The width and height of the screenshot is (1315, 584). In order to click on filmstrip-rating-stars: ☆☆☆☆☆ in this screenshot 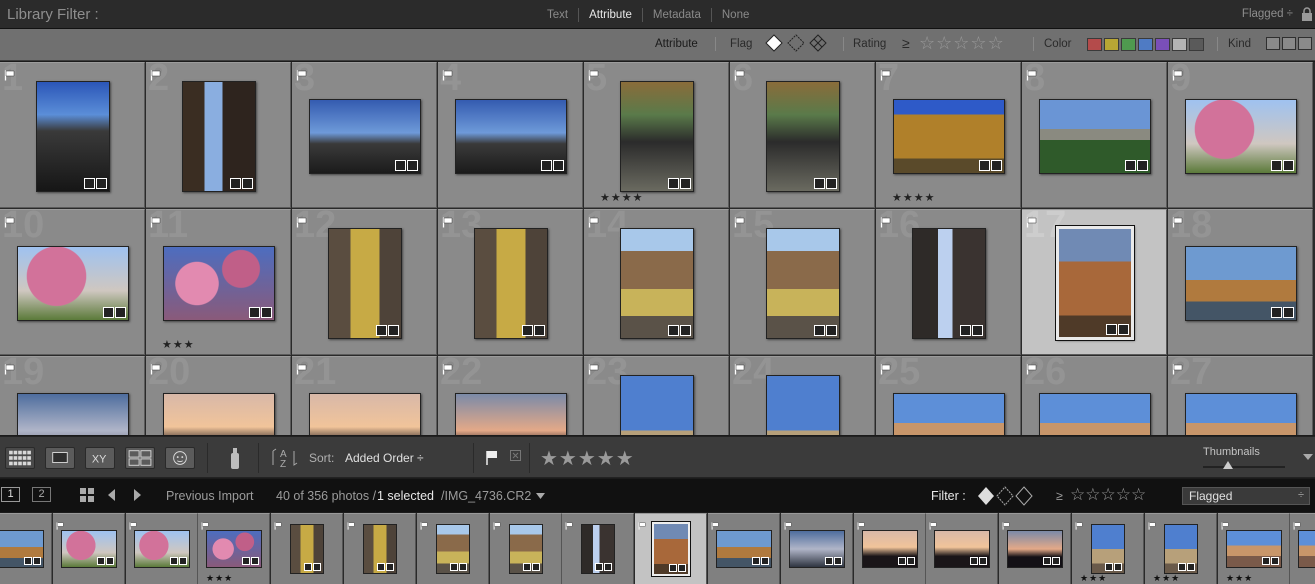, I will do `click(1108, 495)`.